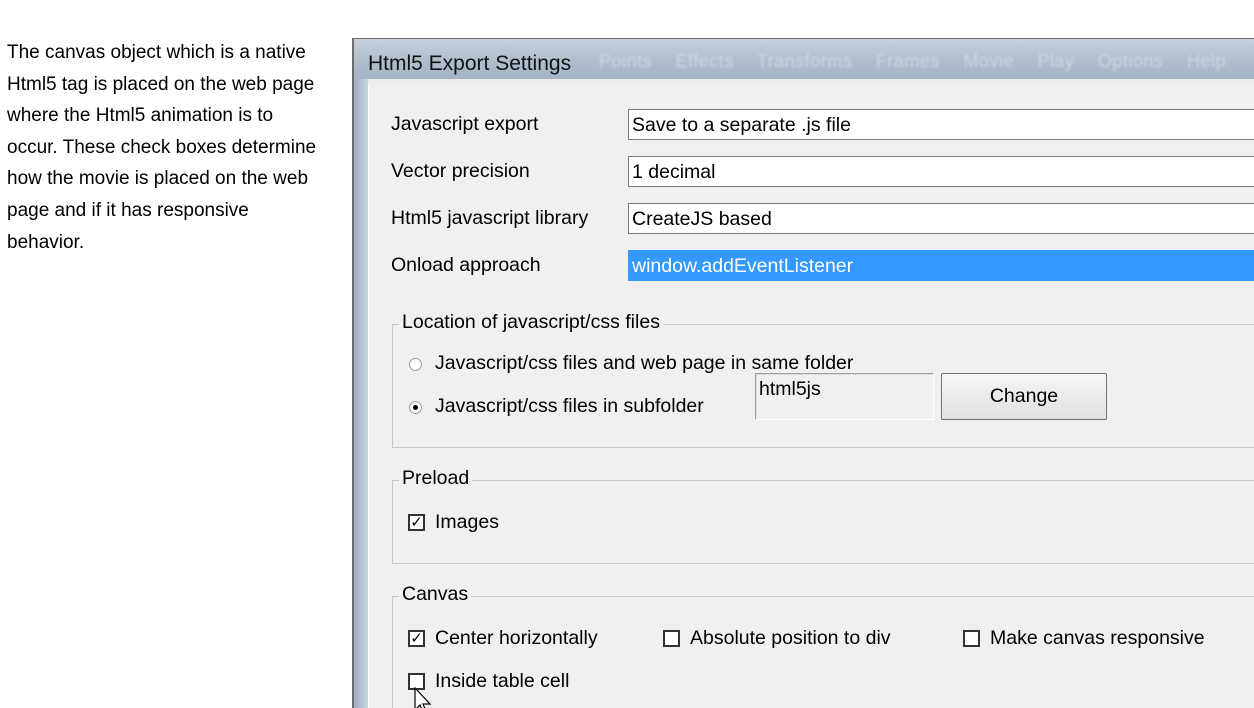 The width and height of the screenshot is (1254, 708). Describe the element at coordinates (1097, 638) in the screenshot. I see `responsive-label: Make canvas responsive` at that location.